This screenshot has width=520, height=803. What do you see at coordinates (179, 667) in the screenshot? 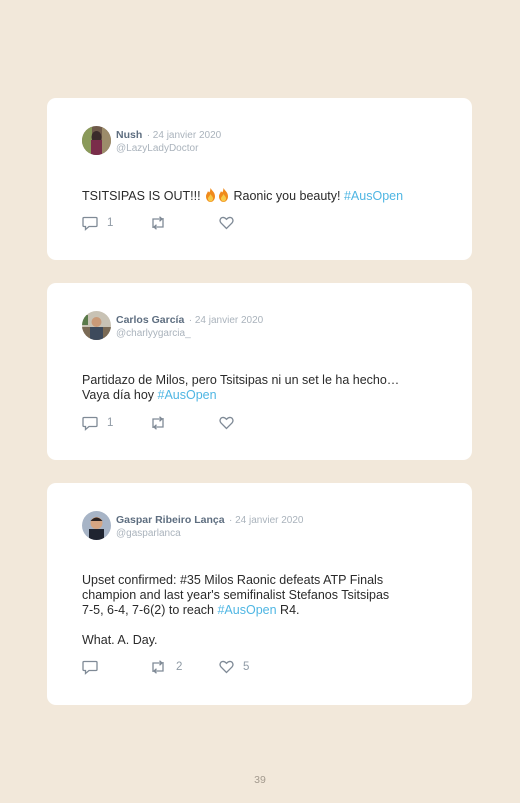
I see `retweet-count: 2` at bounding box center [179, 667].